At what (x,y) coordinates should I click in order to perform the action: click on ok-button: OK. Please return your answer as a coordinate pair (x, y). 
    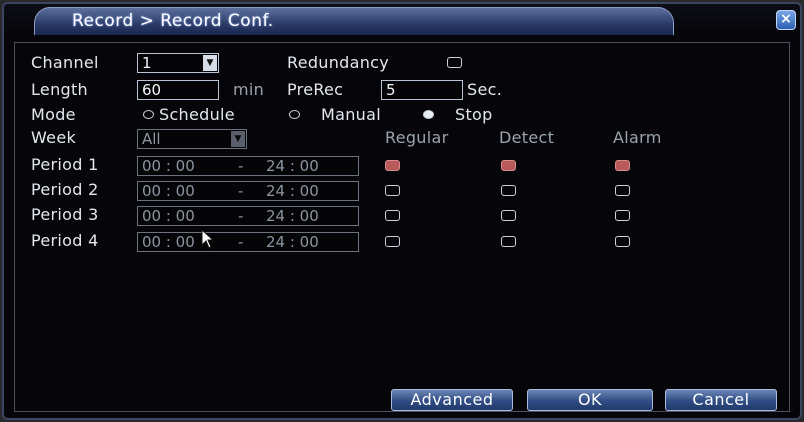
    Looking at the image, I should click on (590, 400).